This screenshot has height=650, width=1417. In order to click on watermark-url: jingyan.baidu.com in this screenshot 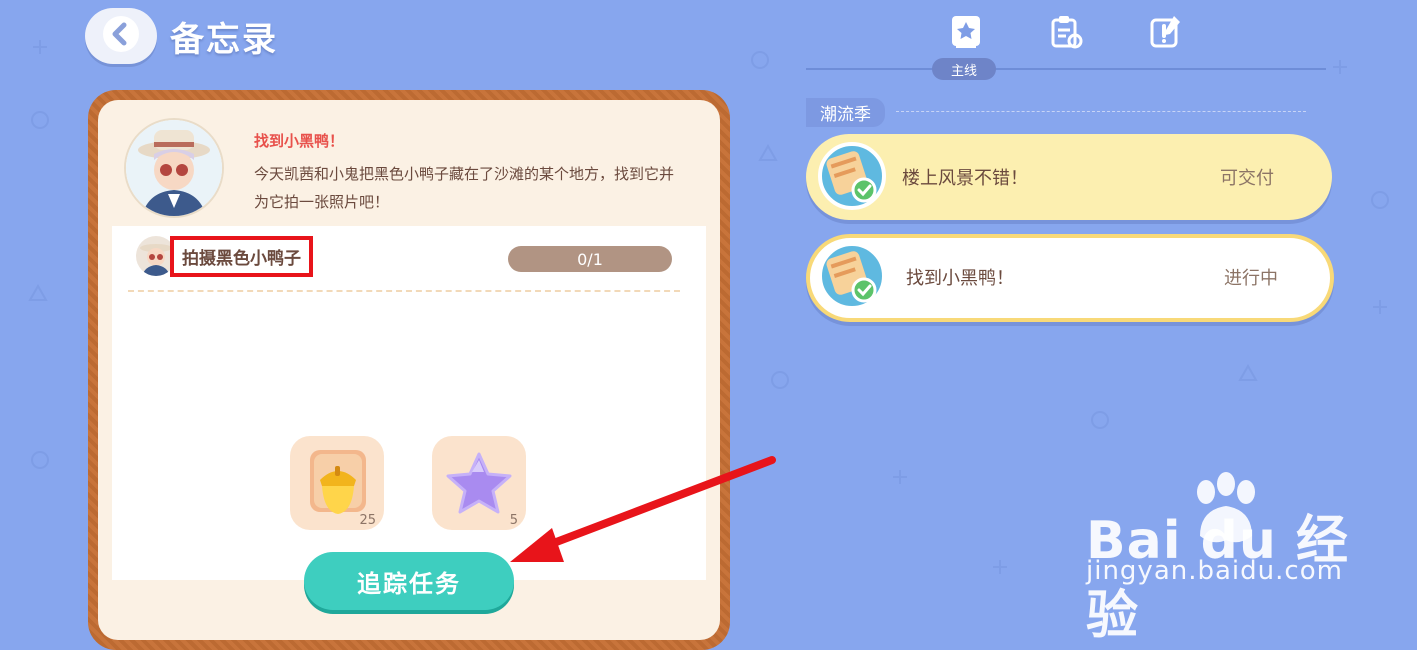, I will do `click(1214, 571)`.